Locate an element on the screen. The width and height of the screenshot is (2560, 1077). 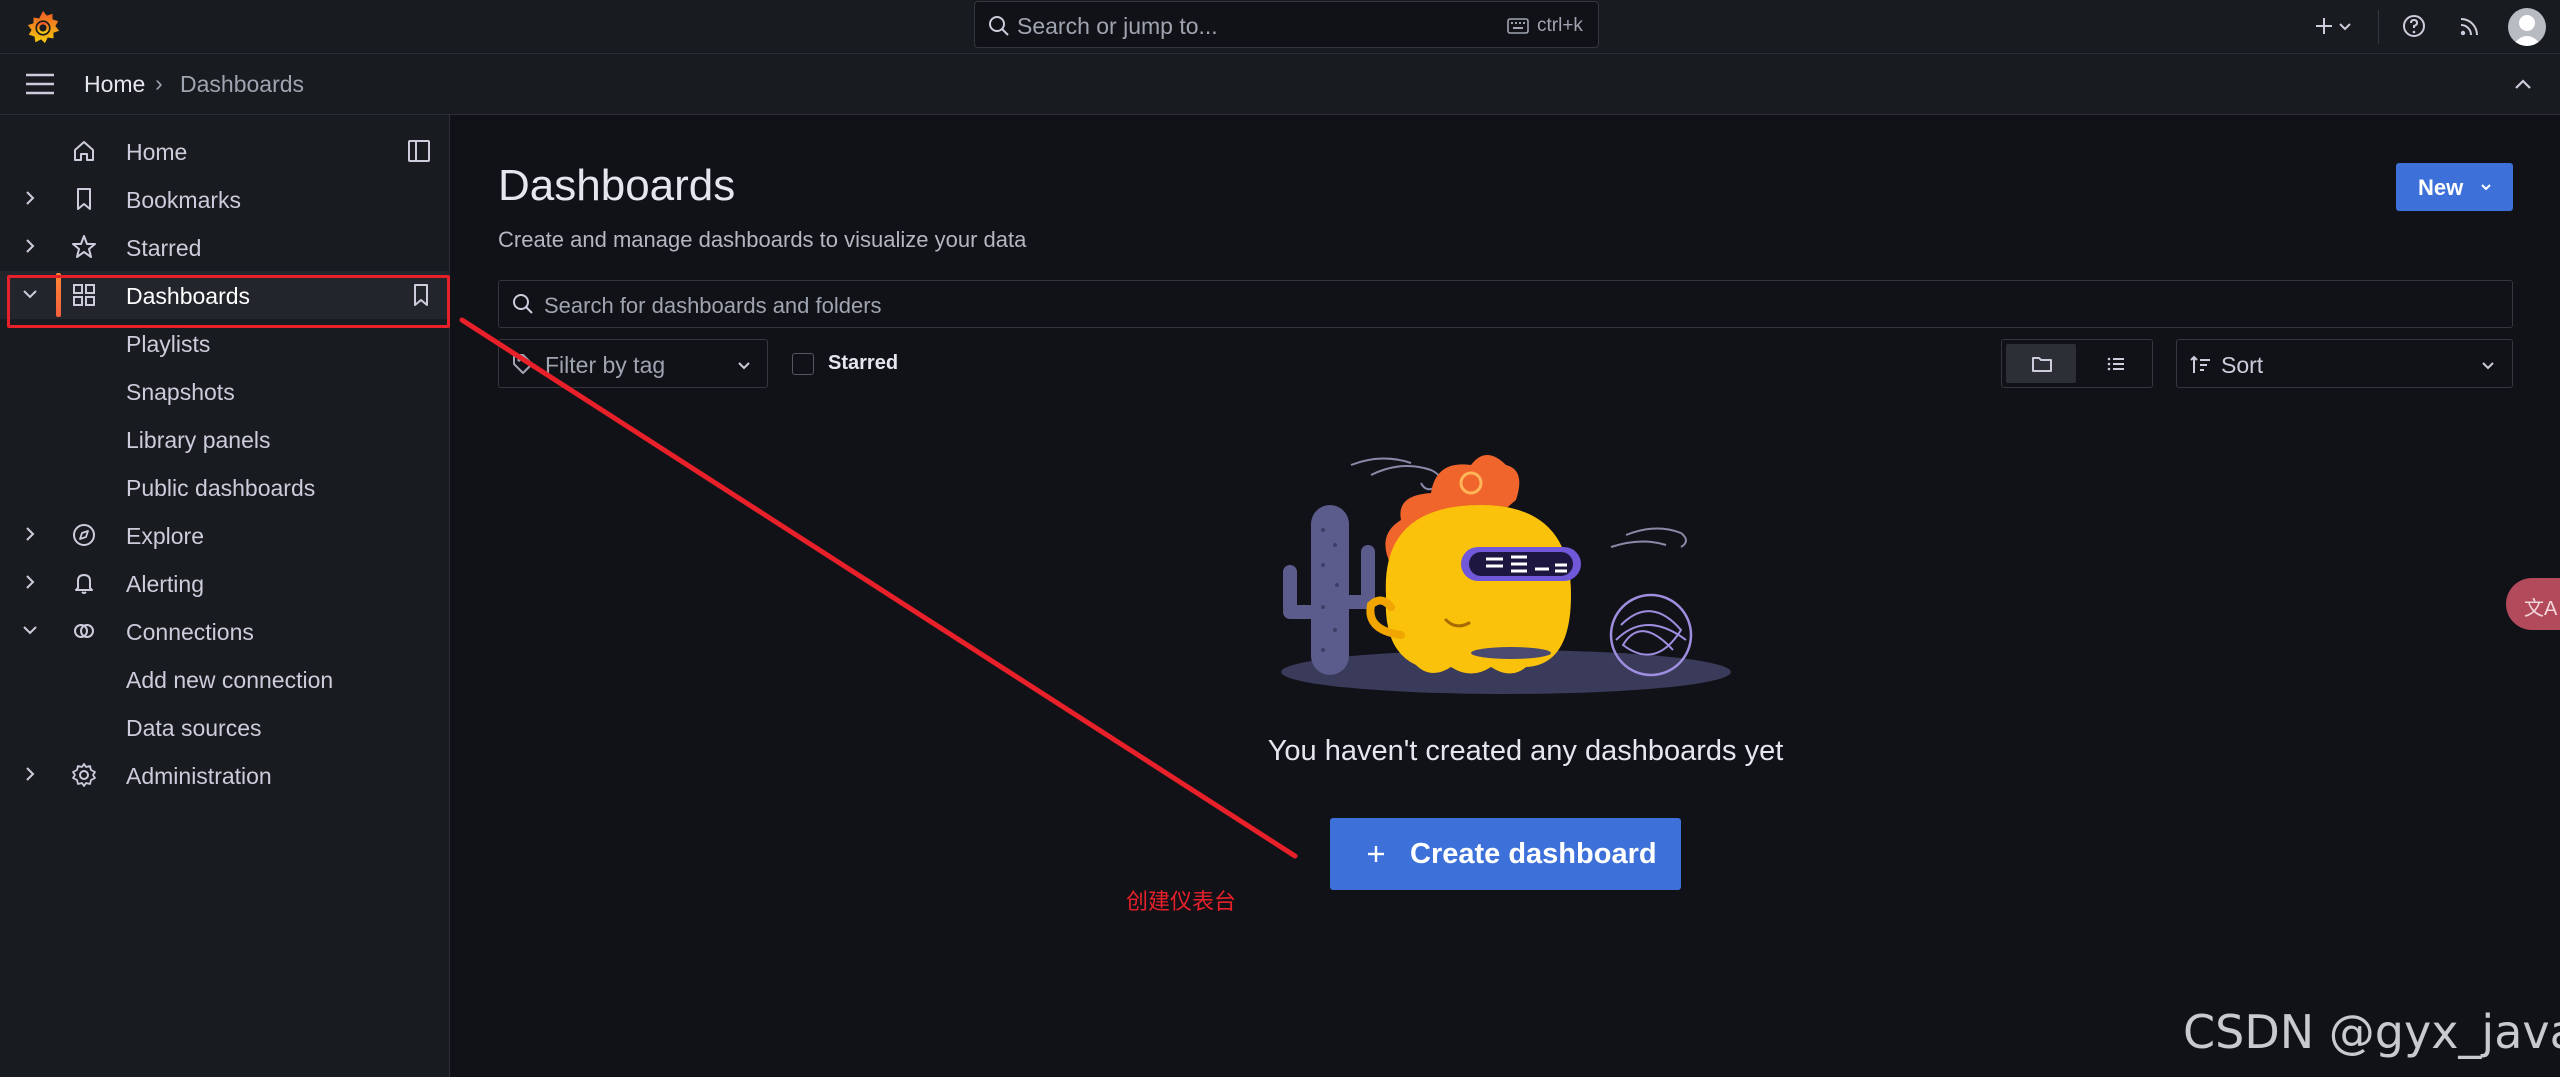
translate-bubble: 文A is located at coordinates (2533, 604).